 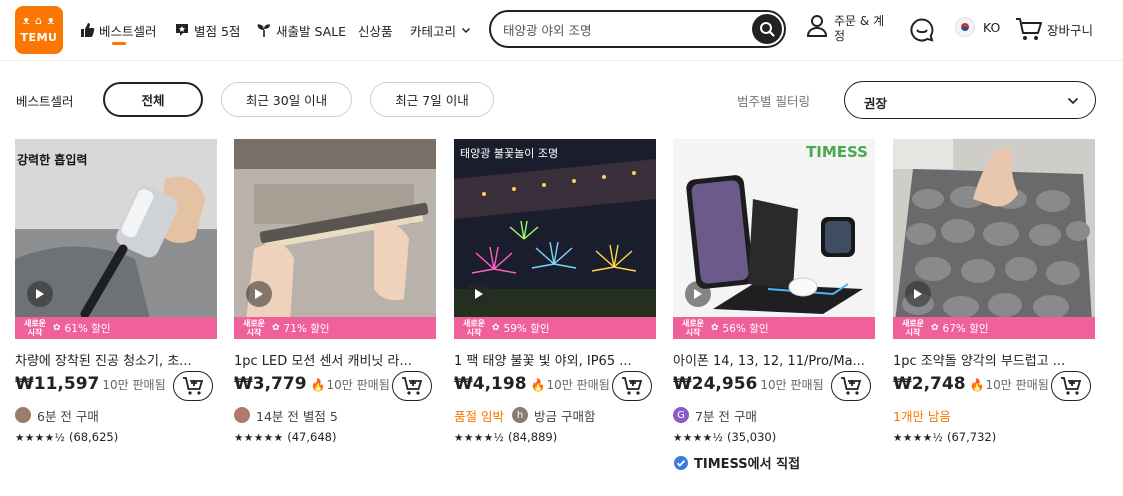 I want to click on chip-last-7-days: 최근 7일 이내, so click(x=432, y=99).